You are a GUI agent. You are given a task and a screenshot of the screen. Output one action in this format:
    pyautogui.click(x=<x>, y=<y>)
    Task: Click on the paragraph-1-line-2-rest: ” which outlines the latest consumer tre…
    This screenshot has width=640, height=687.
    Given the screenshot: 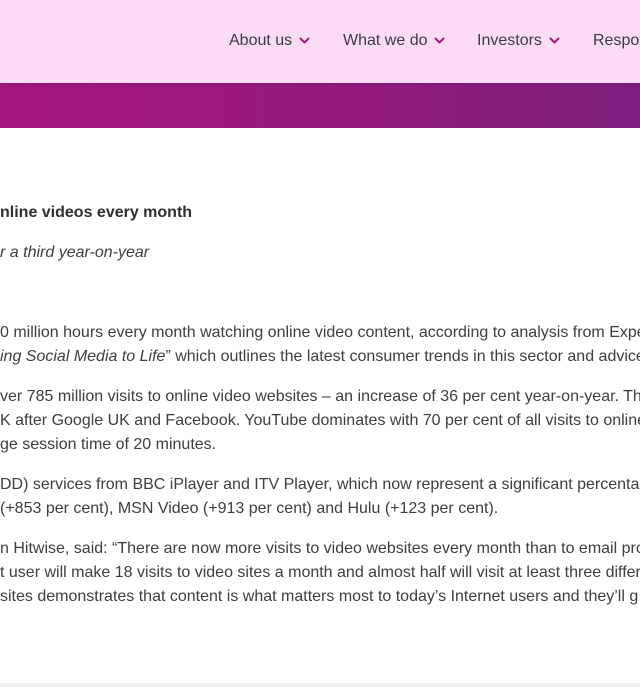 What is the action you would take?
    pyautogui.click(x=402, y=356)
    